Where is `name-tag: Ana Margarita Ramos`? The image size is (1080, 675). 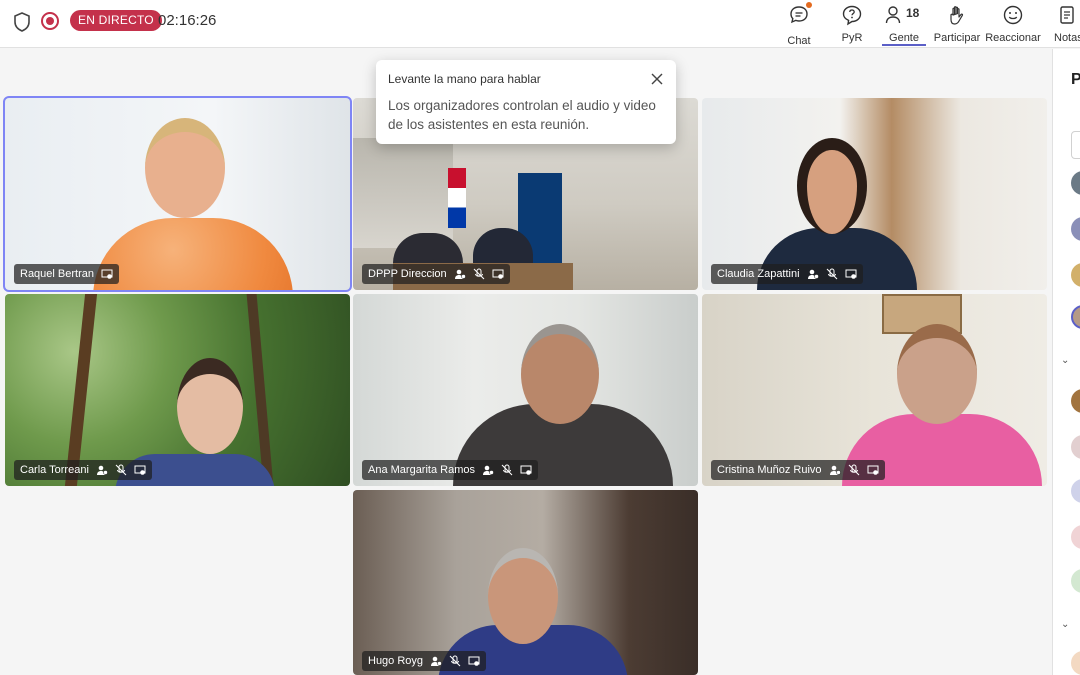
name-tag: Ana Margarita Ramos is located at coordinates (450, 470).